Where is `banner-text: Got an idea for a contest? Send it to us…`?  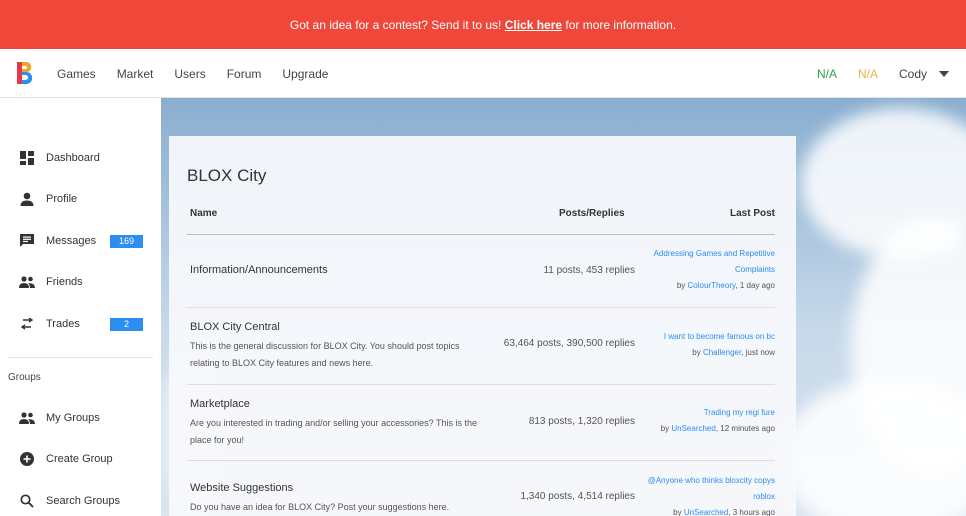
banner-text: Got an idea for a contest? Send it to us… is located at coordinates (395, 24).